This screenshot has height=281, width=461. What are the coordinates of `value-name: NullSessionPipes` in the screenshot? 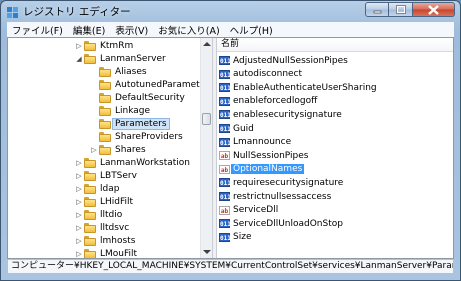 It's located at (271, 155).